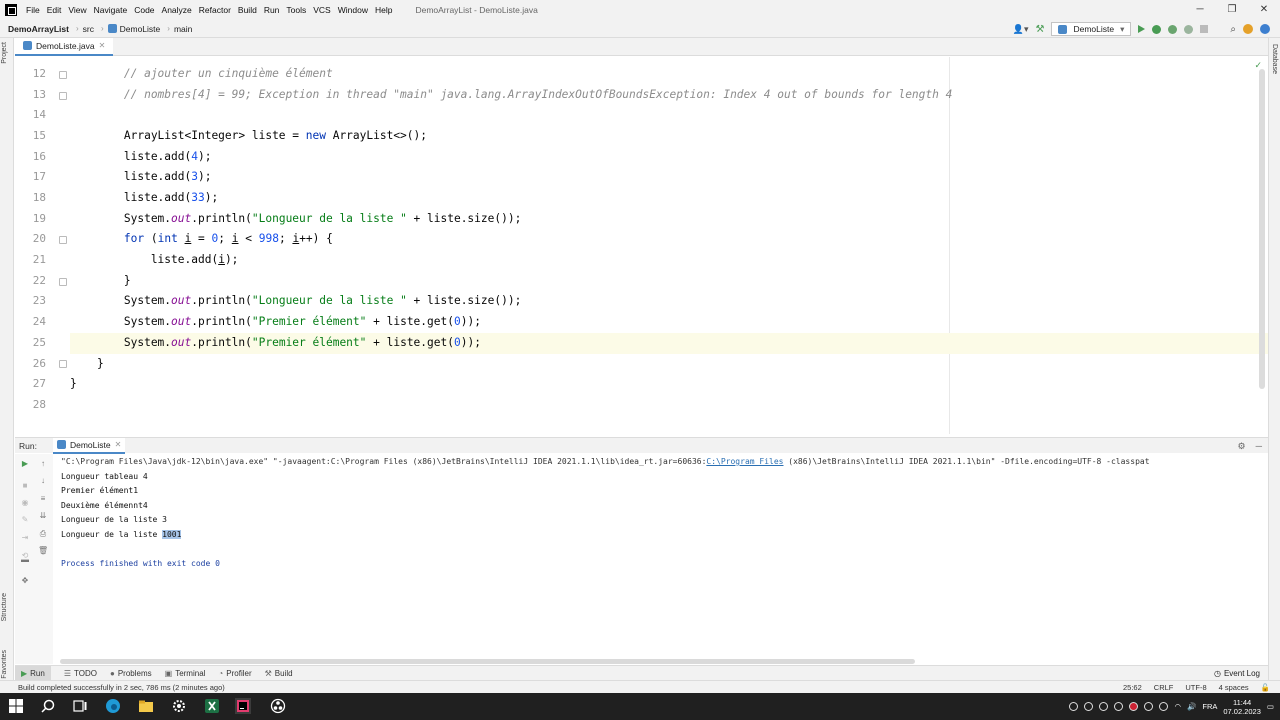 The height and width of the screenshot is (720, 1280). Describe the element at coordinates (1242, 446) in the screenshot. I see `settings-gear-icon: ⚙` at that location.